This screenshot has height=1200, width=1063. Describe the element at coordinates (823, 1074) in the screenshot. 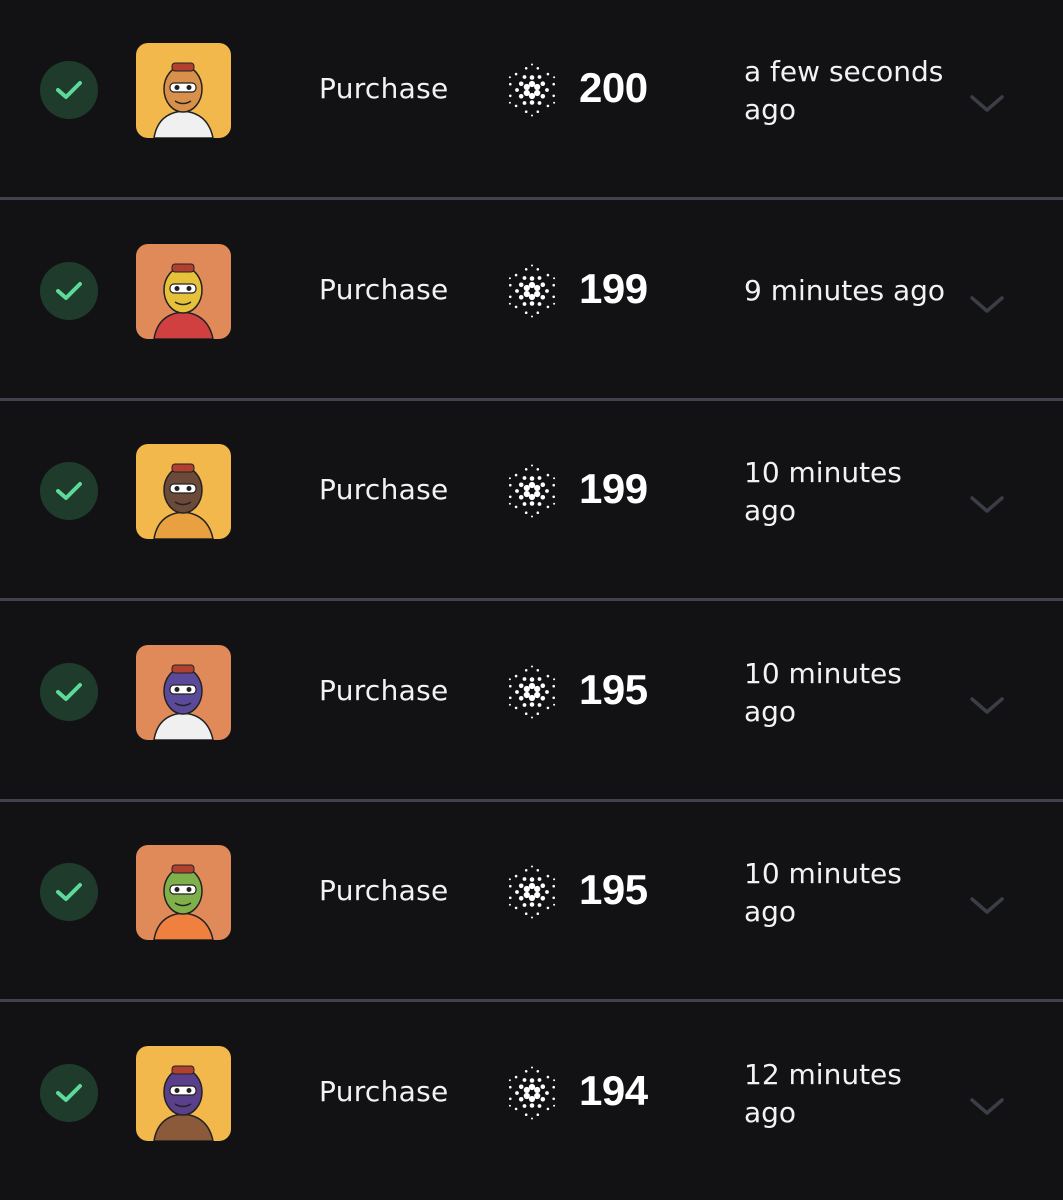

I see `timestamp-line-1: 12 minutes` at that location.